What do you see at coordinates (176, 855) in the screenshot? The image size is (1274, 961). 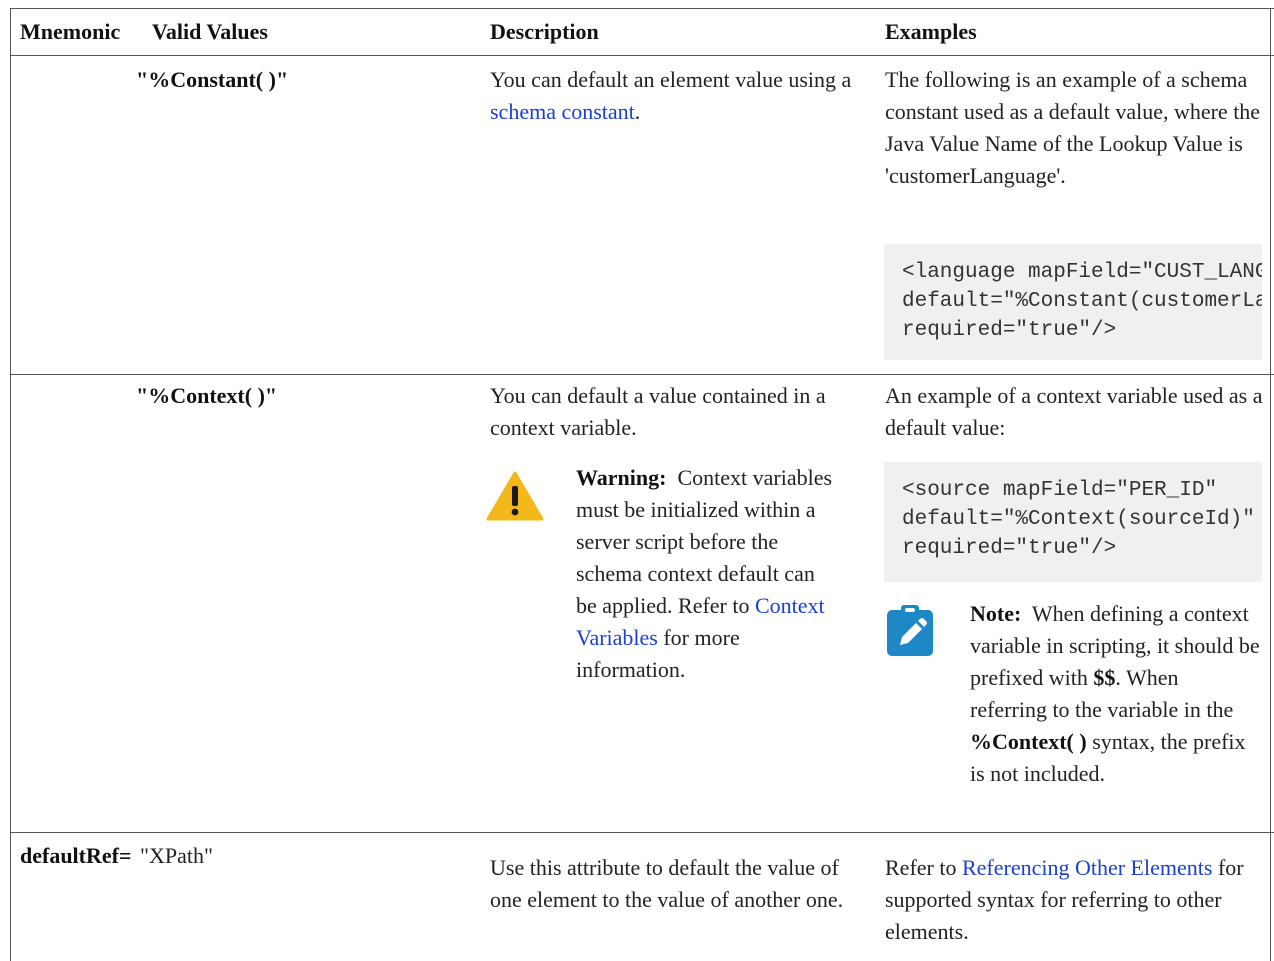 I see `valid-value-xpath: "XPath"` at bounding box center [176, 855].